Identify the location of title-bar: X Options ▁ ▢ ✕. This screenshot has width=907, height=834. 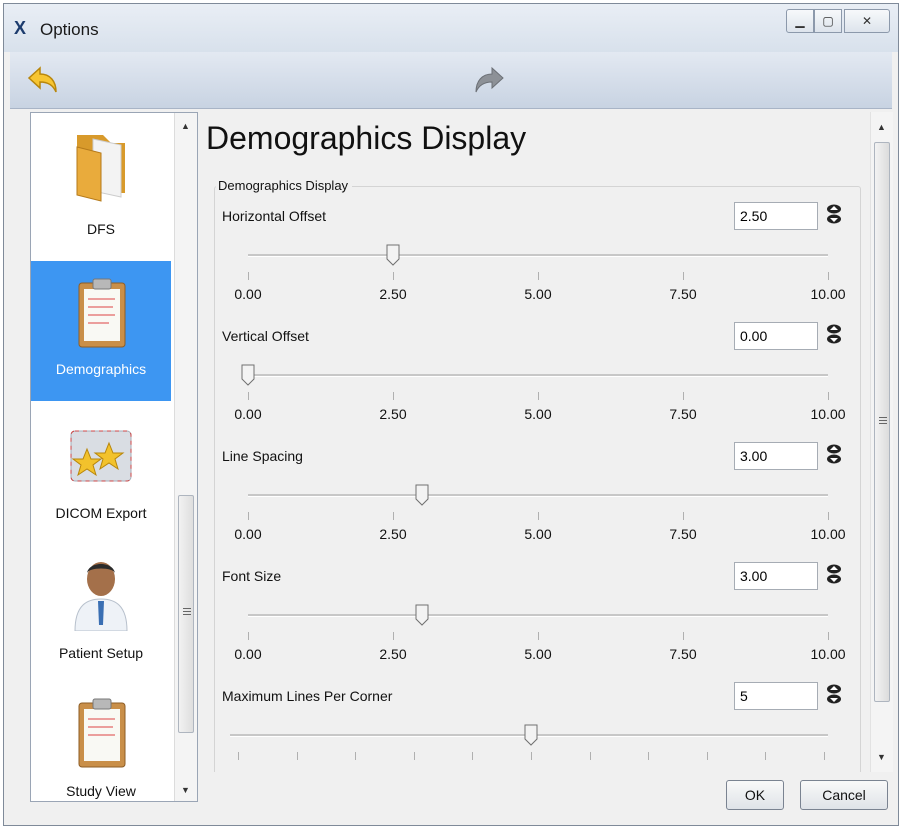
(451, 28).